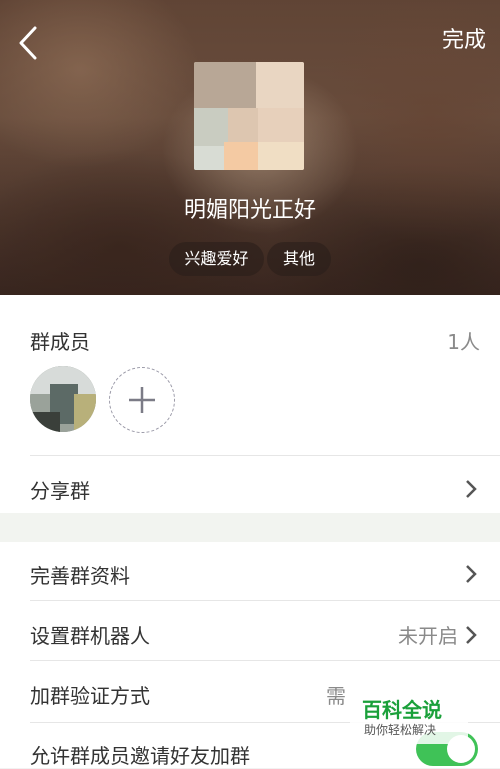 This screenshot has height=769, width=500. Describe the element at coordinates (60, 489) in the screenshot. I see `share-group-label: 分享群` at that location.